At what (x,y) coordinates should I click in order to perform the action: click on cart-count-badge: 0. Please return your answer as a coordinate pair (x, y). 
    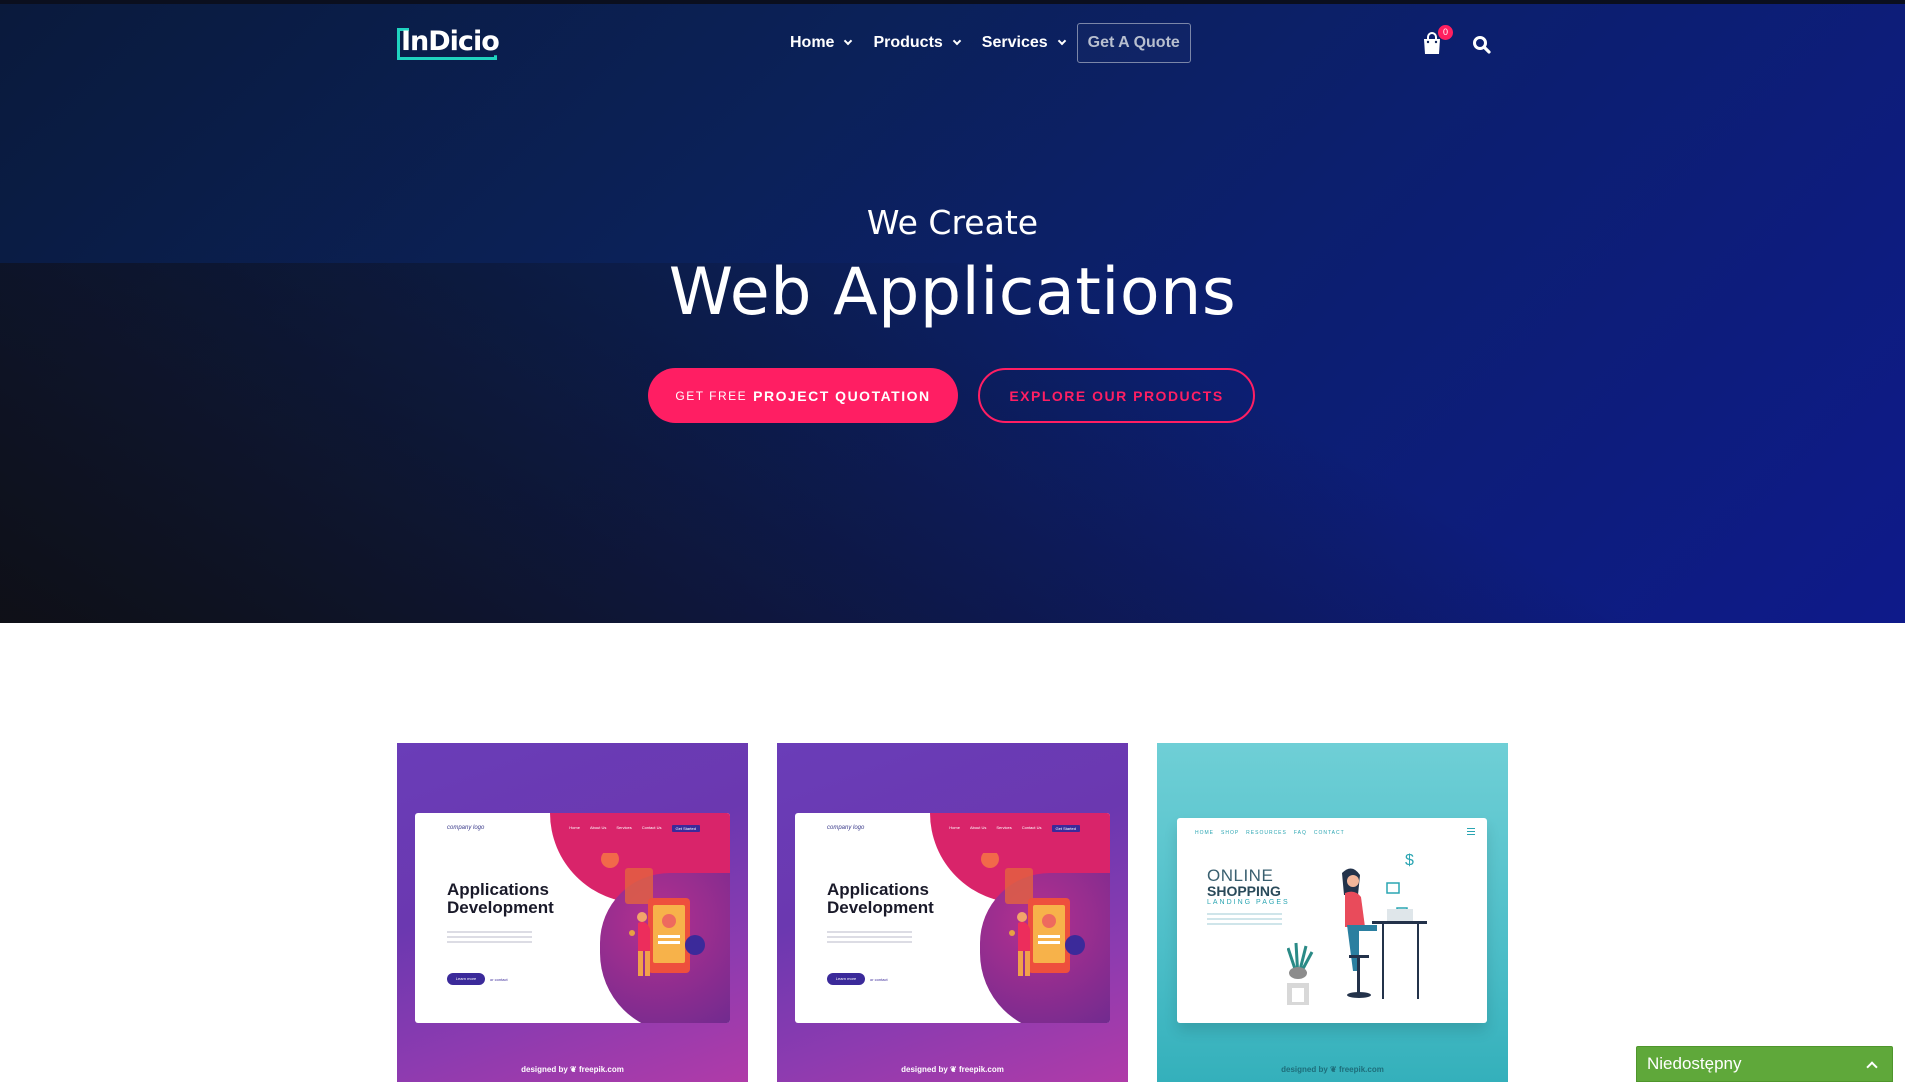
    Looking at the image, I should click on (1445, 32).